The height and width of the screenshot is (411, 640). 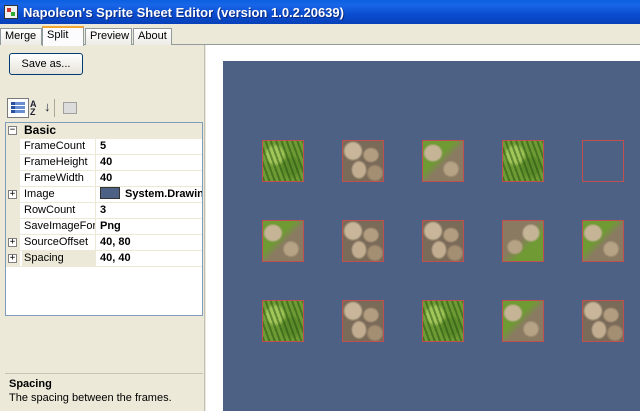 I want to click on property-value: System.Drawing.Bitmap, so click(x=150, y=194).